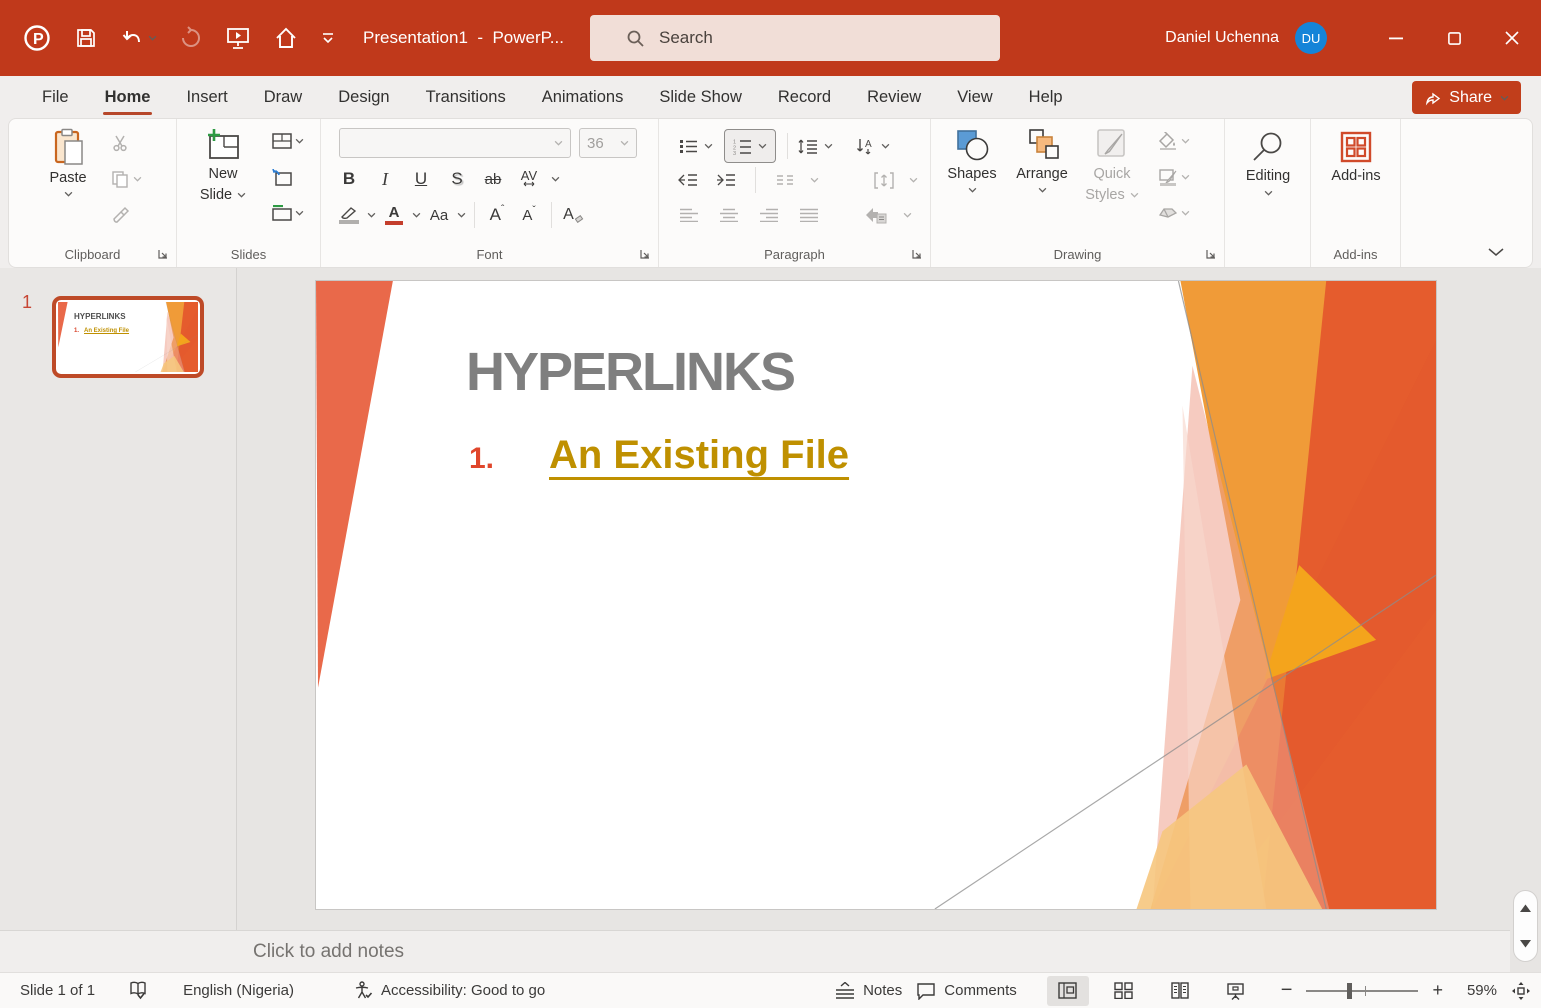 This screenshot has height=1008, width=1541. What do you see at coordinates (128, 337) in the screenshot?
I see `slide-thumbnail: HYPERLINKS 1. An Existing File` at bounding box center [128, 337].